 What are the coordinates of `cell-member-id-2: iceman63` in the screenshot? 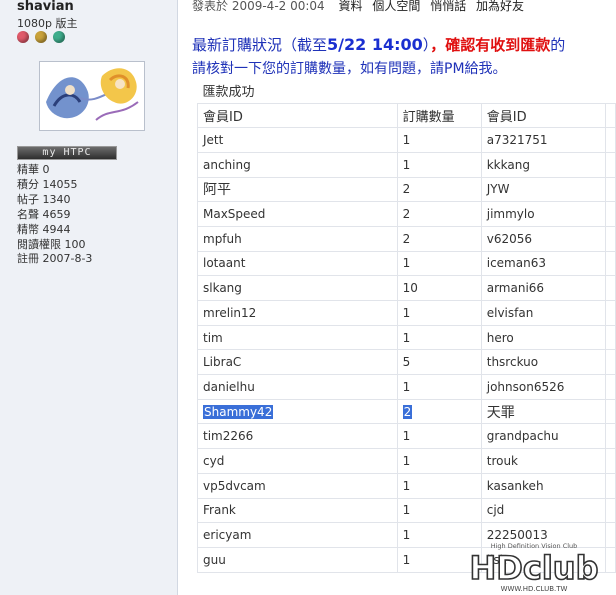 It's located at (543, 263).